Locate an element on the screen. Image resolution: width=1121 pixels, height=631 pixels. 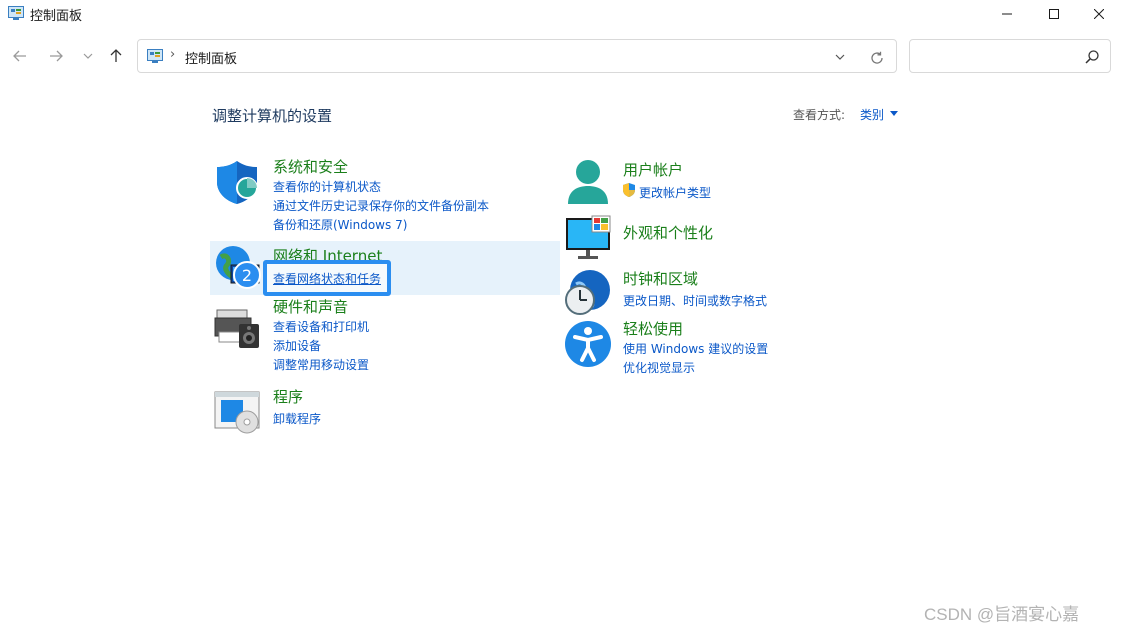
maximize-icon is located at coordinates (1054, 14).